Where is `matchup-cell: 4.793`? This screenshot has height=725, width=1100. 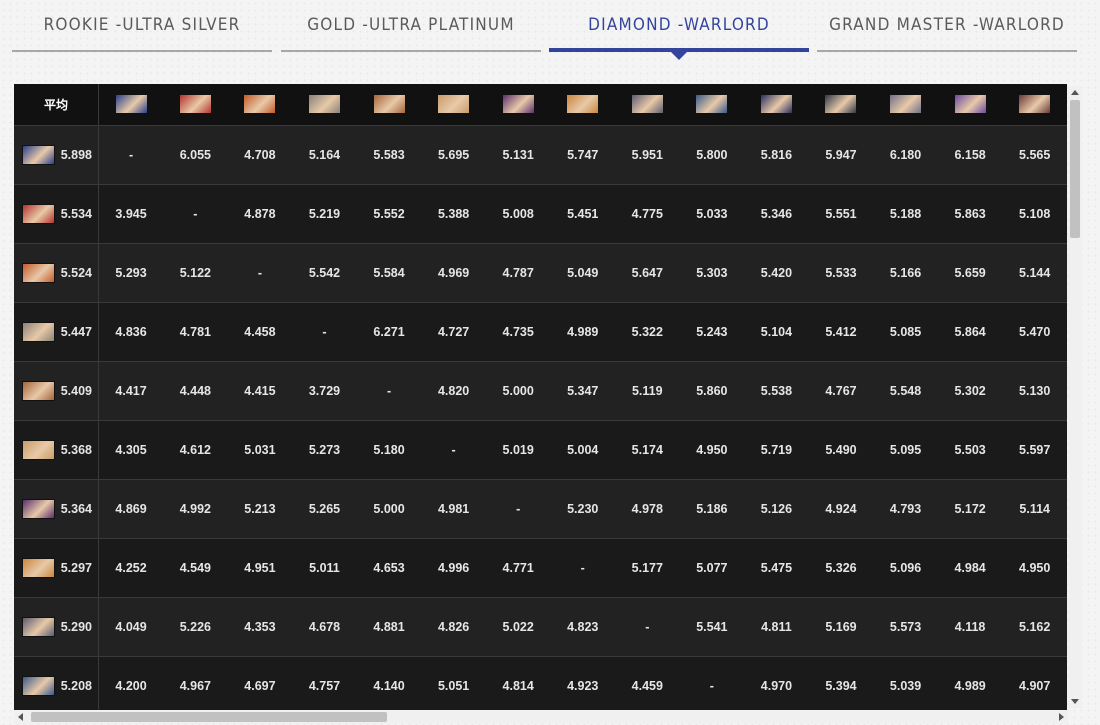
matchup-cell: 4.793 is located at coordinates (905, 509).